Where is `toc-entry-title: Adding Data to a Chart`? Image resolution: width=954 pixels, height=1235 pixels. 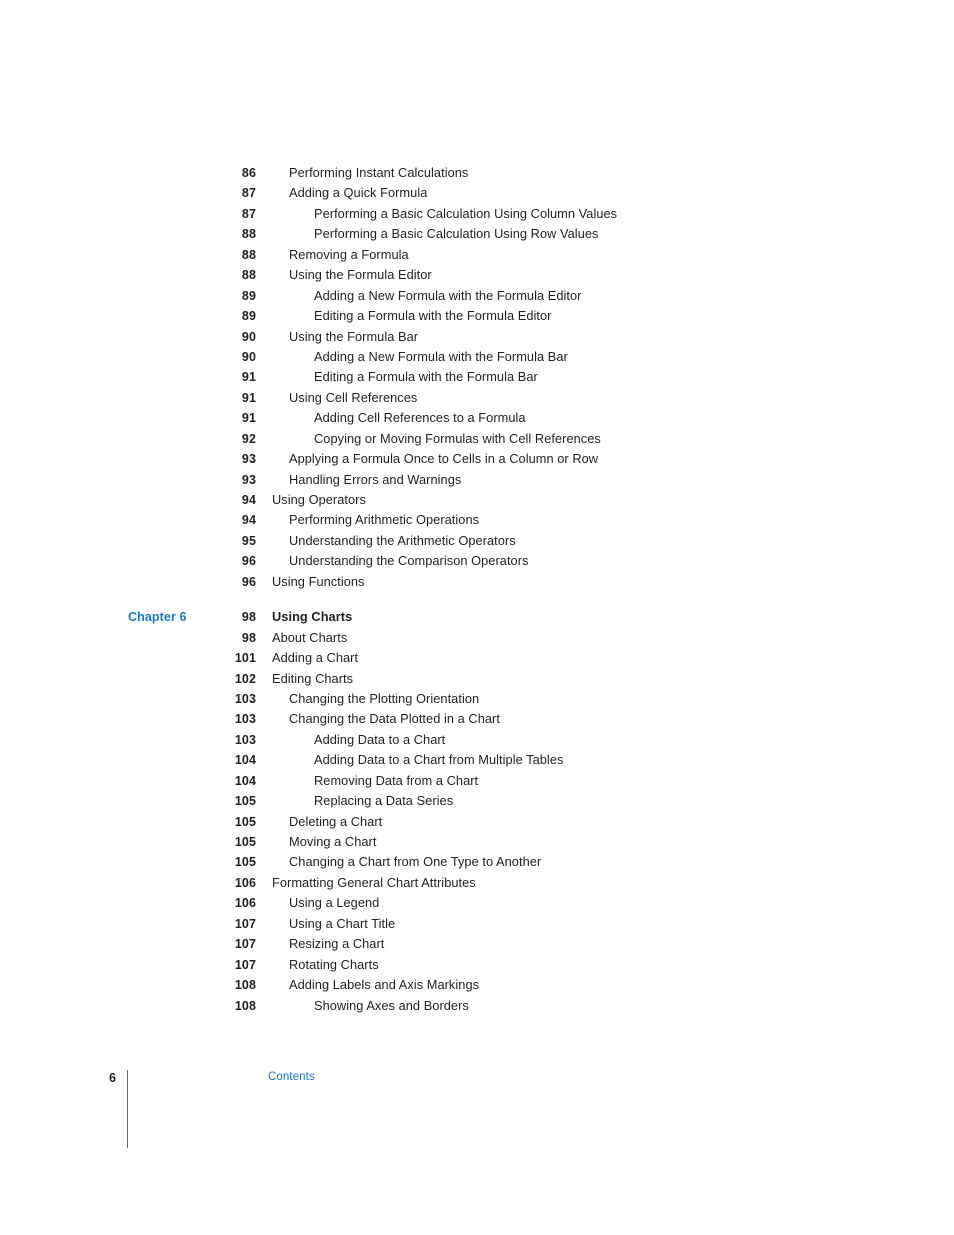
toc-entry-title: Adding Data to a Chart is located at coordinates (380, 739).